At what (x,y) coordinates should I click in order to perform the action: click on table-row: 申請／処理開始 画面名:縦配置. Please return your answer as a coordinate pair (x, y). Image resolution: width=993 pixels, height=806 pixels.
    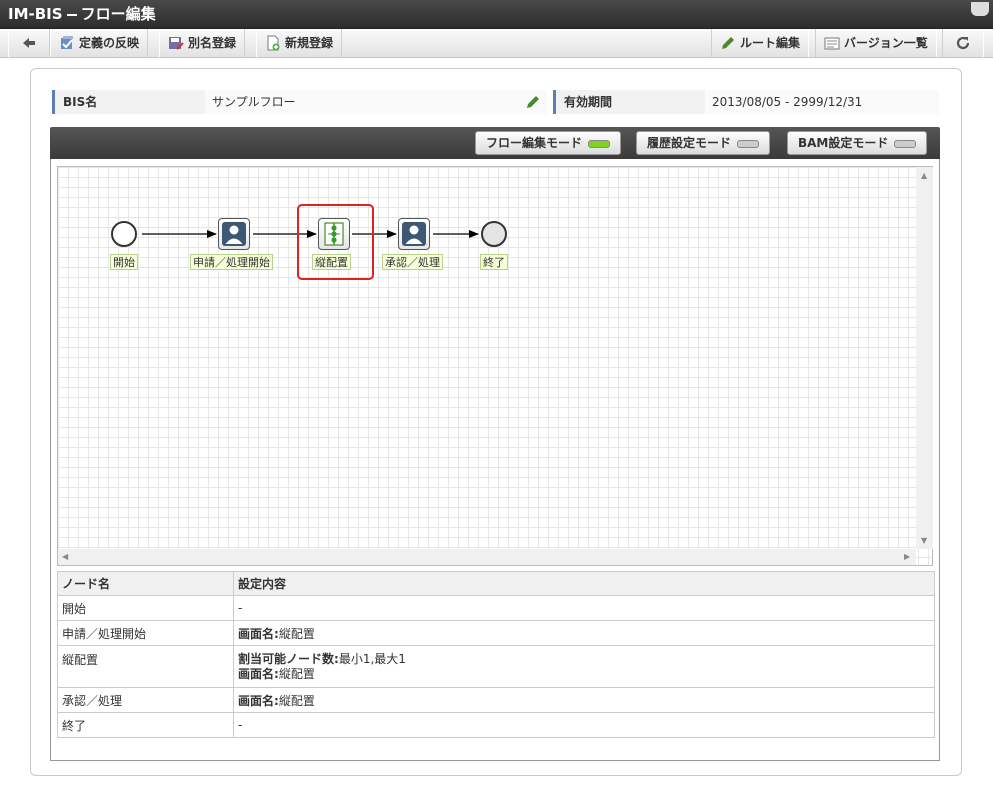
    Looking at the image, I should click on (496, 633).